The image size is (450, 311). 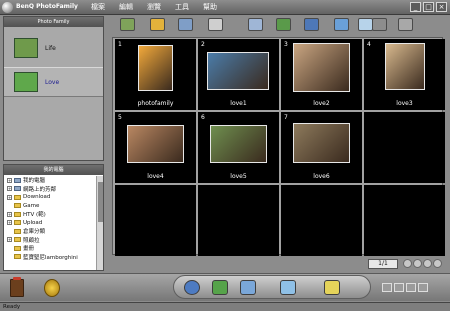 What do you see at coordinates (437, 263) in the screenshot?
I see `last-page-icon` at bounding box center [437, 263].